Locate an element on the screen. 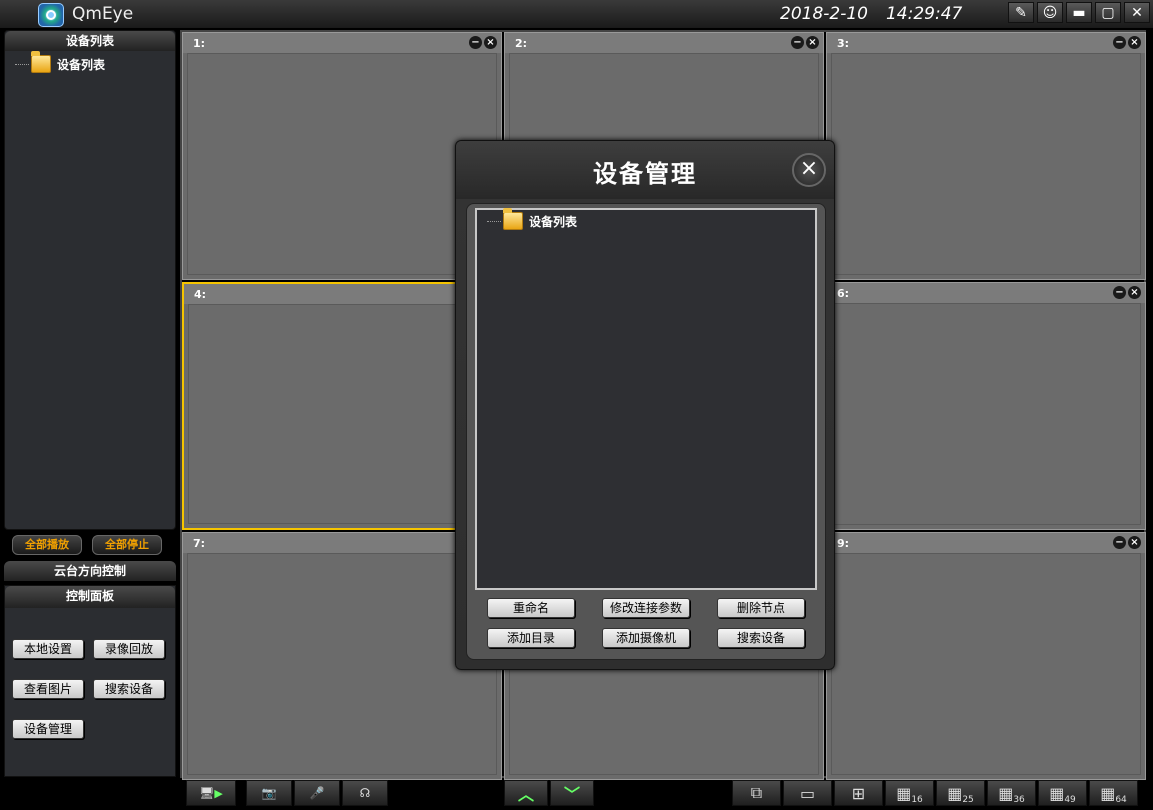 The image size is (1153, 810). layout-9-icon: ⊞ is located at coordinates (858, 793).